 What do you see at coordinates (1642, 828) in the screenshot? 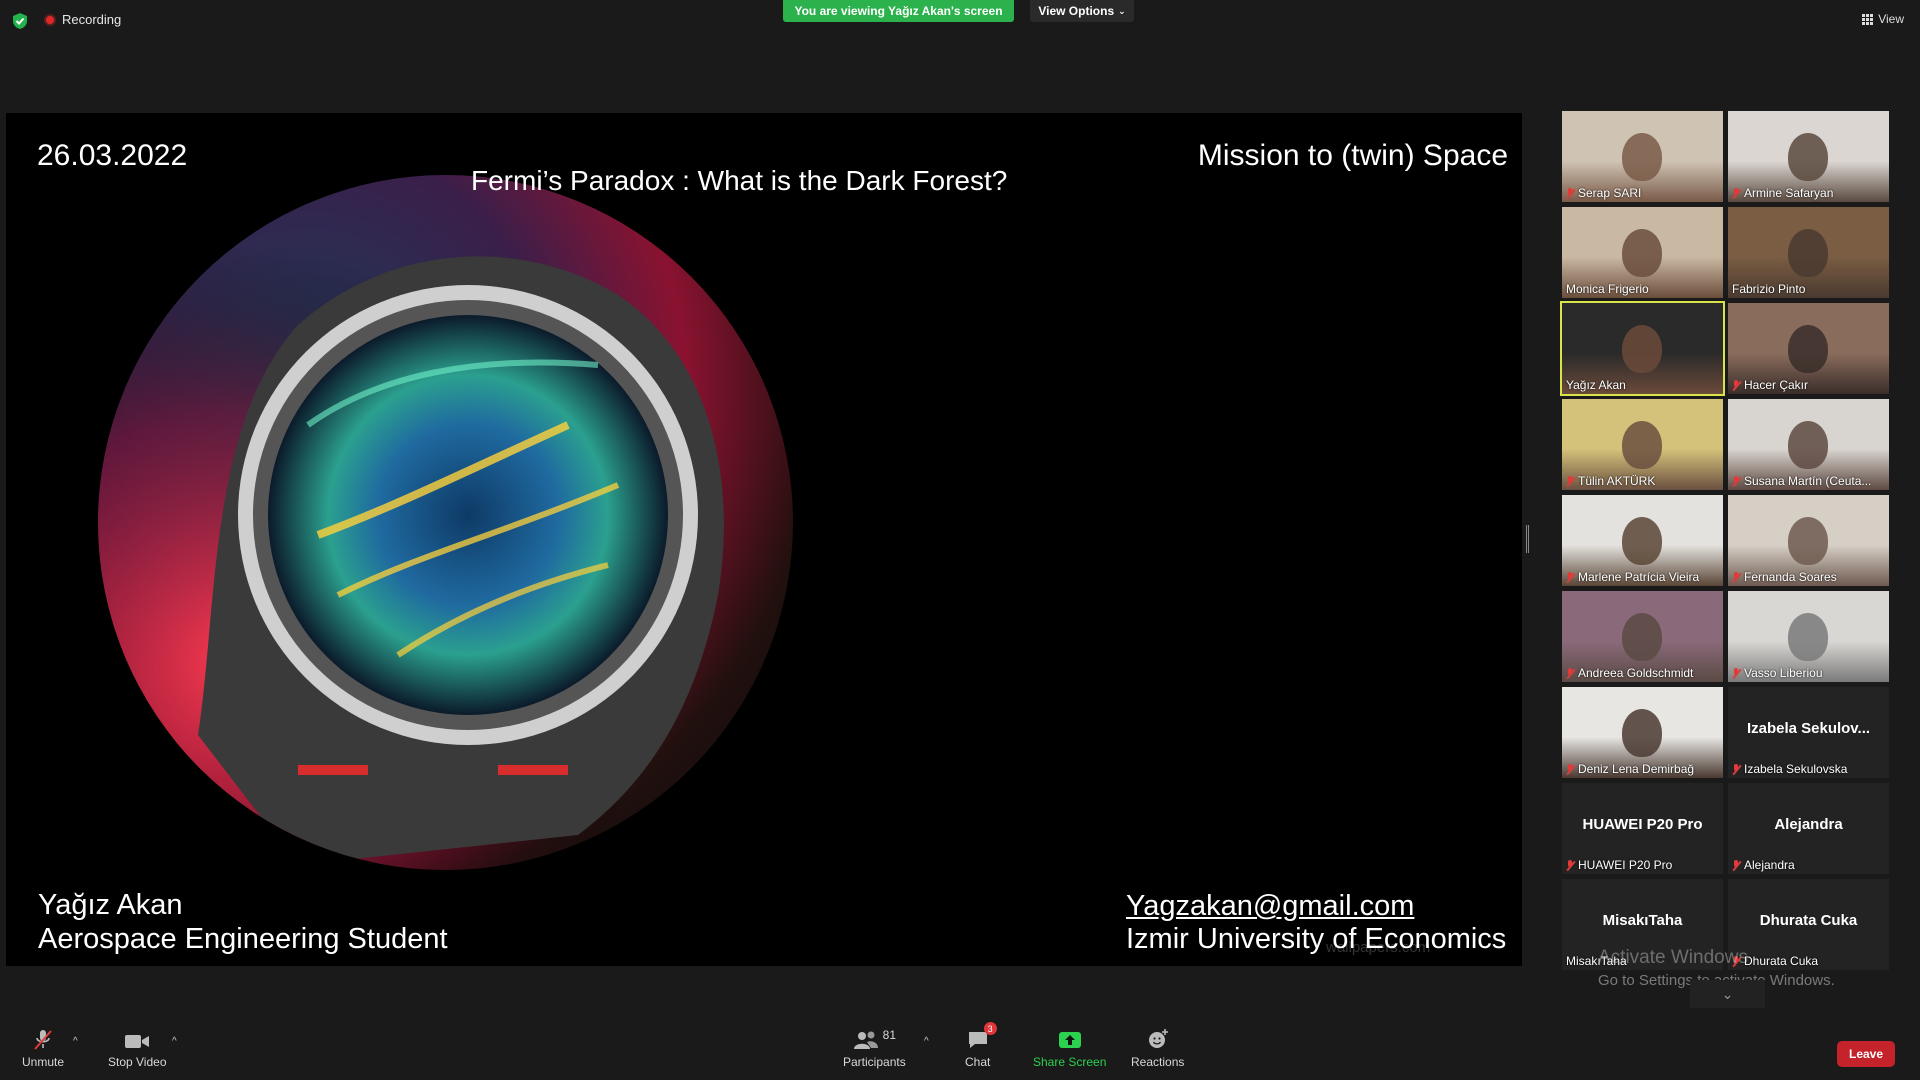
I see `participant-tile: HUAWEI P20 Pro HUAWEI P20 Pro` at bounding box center [1642, 828].